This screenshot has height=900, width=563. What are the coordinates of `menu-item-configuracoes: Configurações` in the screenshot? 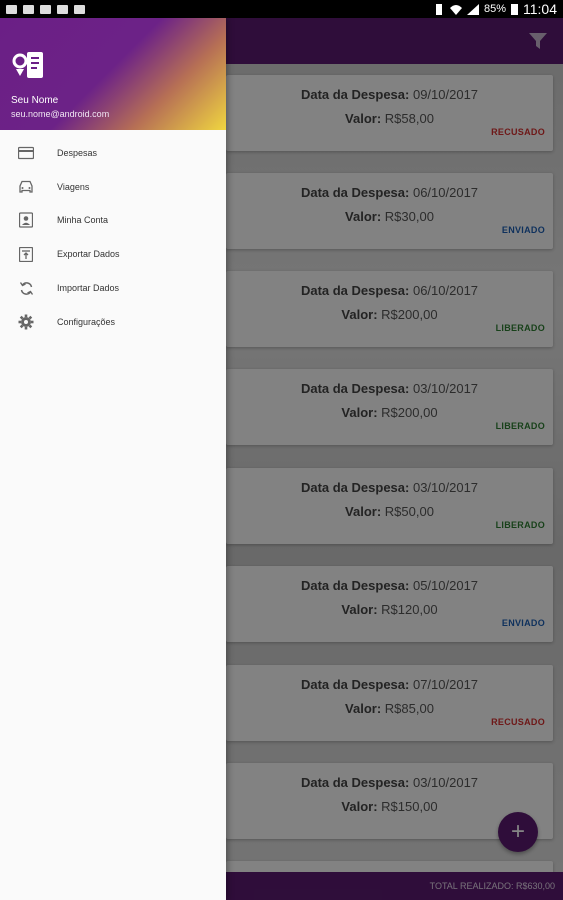 It's located at (113, 322).